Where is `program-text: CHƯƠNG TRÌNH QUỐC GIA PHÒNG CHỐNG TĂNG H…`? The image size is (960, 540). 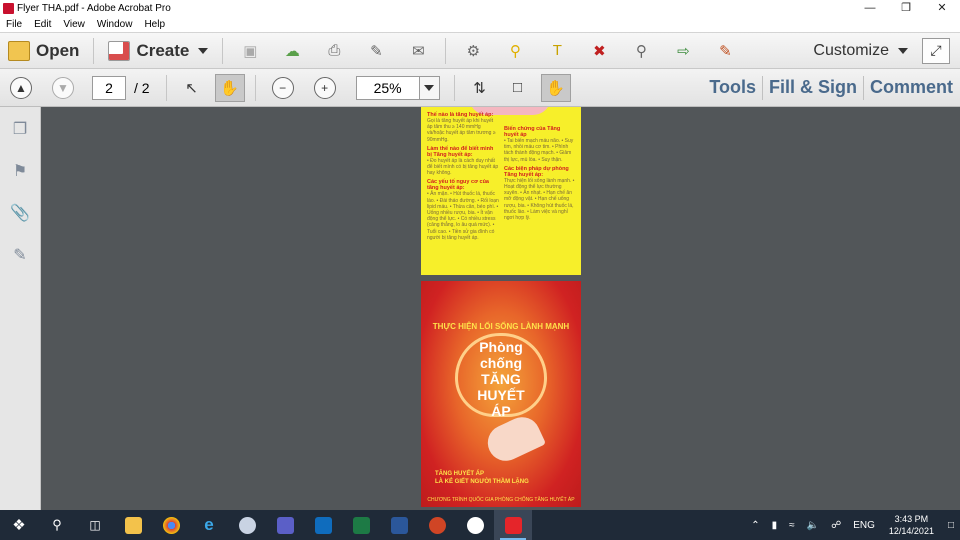
program-text: CHƯƠNG TRÌNH QUỐC GIA PHÒNG CHỐNG TĂNG H… is located at coordinates (501, 500).